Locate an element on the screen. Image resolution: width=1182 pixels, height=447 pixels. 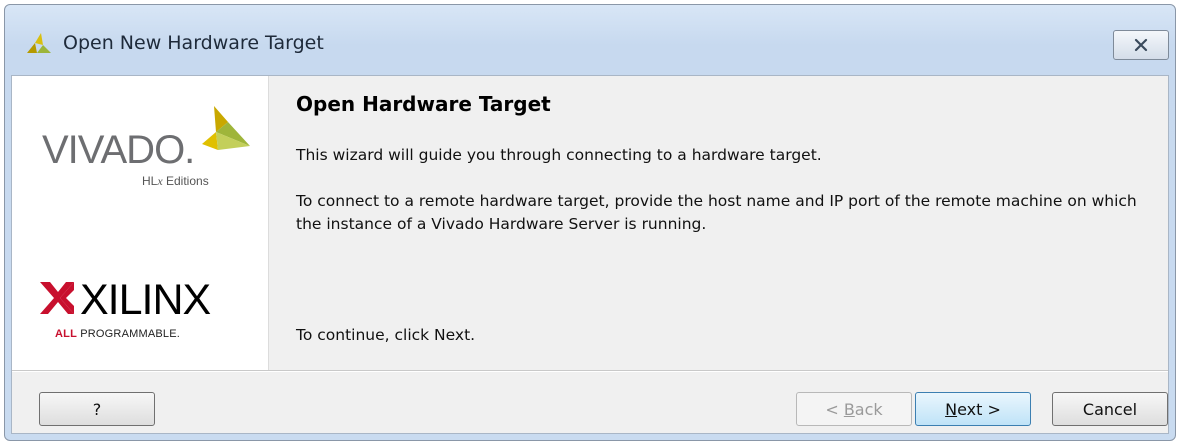
vivado-wordmark: VIVADO. is located at coordinates (118, 150).